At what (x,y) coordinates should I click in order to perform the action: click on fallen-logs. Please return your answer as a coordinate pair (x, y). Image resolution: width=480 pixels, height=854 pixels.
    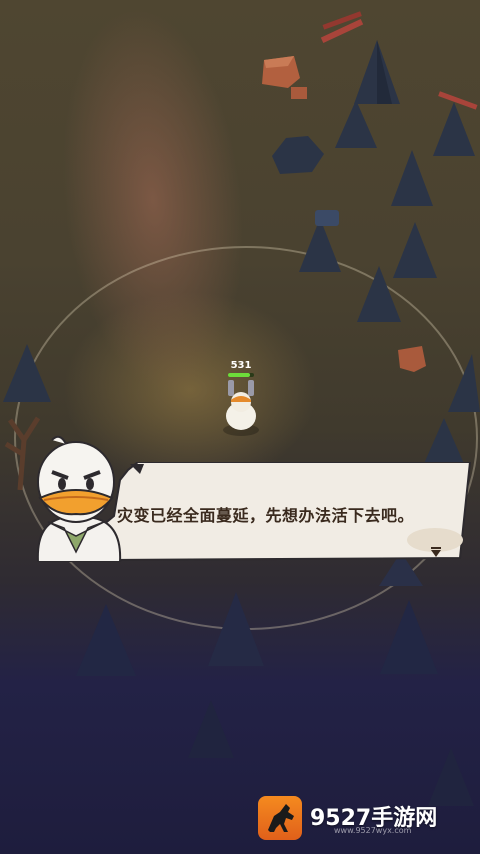
    Looking at the image, I should click on (342, 27).